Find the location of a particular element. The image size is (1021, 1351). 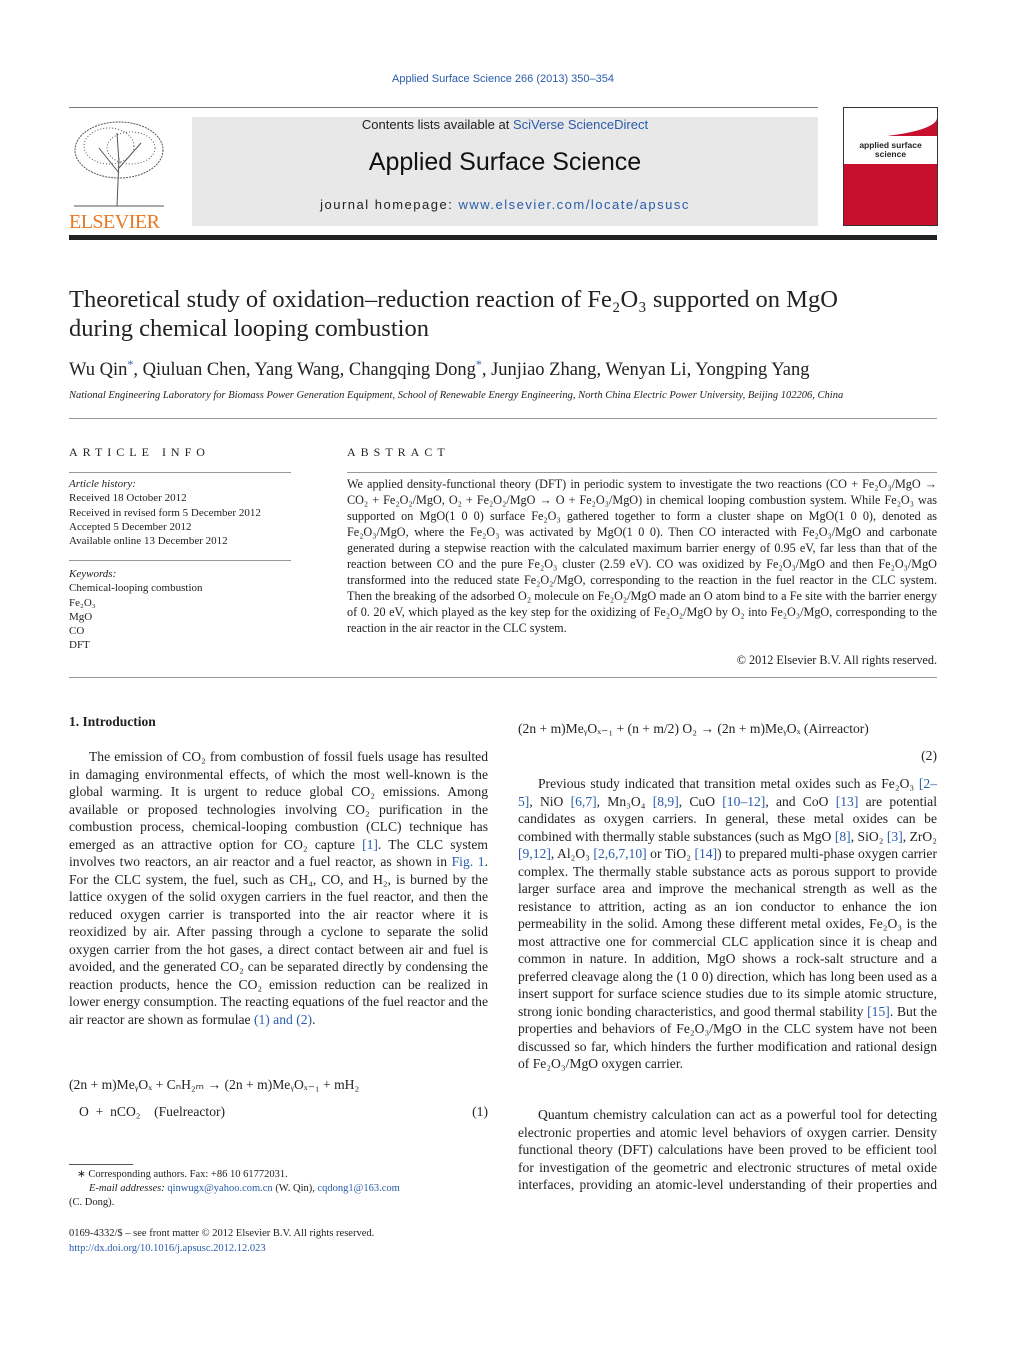

header-bottom-rule is located at coordinates (503, 237).